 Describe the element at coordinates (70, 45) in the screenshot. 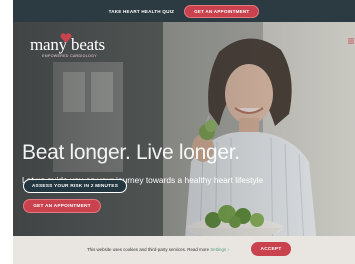

I see `many-beats-logo: many beats EMPOWERED CARDIOLOGY` at that location.